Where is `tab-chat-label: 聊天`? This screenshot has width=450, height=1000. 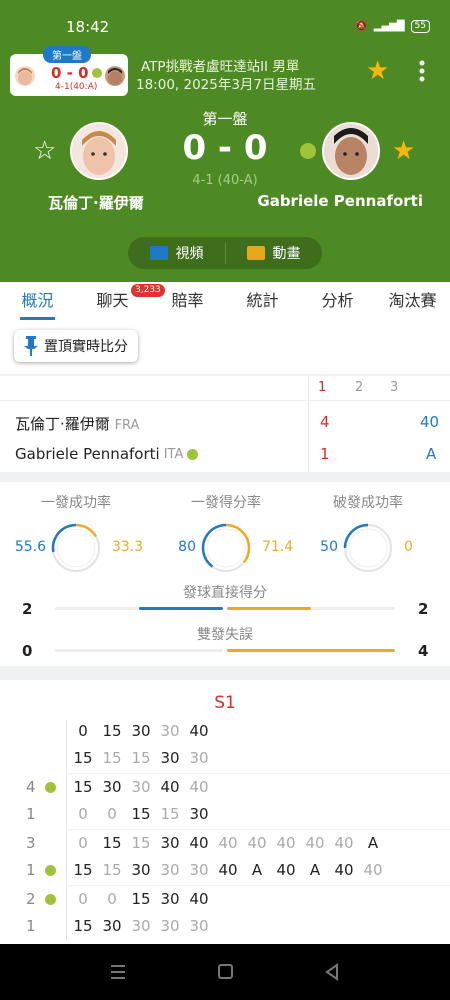 tab-chat-label: 聊天 is located at coordinates (112, 300).